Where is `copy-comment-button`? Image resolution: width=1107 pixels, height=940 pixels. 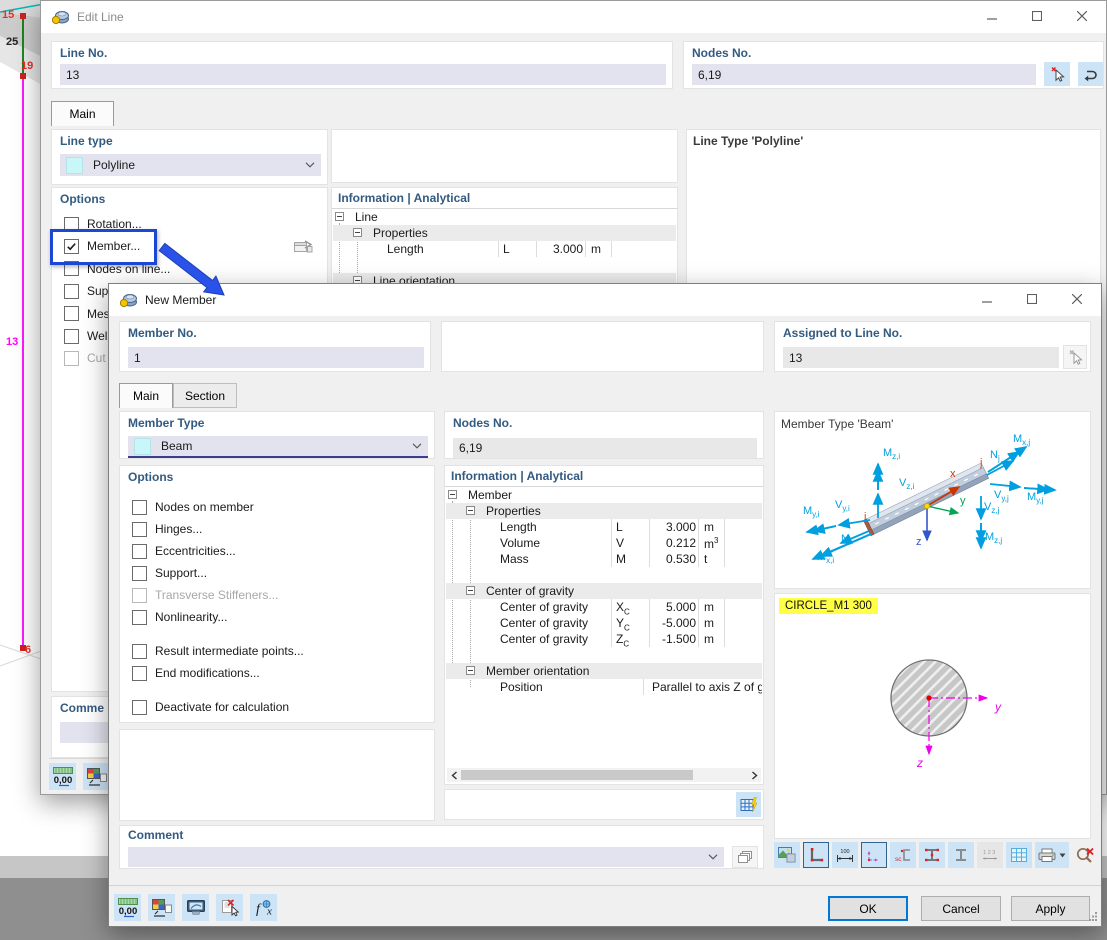 copy-comment-button is located at coordinates (745, 857).